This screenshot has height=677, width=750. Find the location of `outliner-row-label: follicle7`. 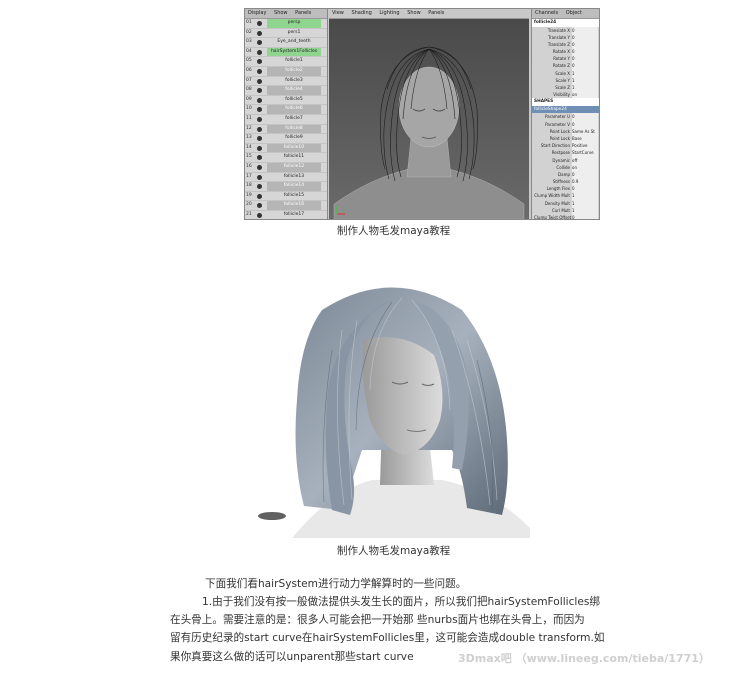

outliner-row-label: follicle7 is located at coordinates (294, 118).